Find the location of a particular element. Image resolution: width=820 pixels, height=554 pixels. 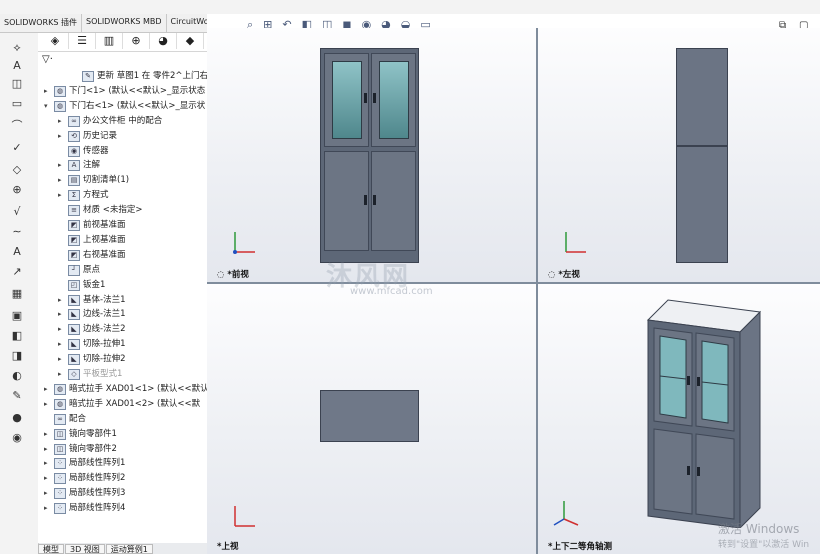

tree-item: ▸ ◣ 边线-法兰2 is located at coordinates (91, 329).